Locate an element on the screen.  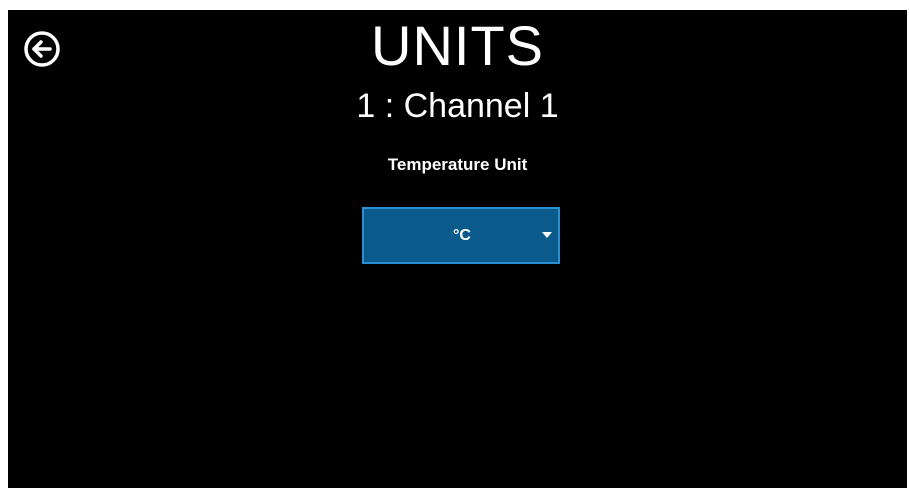
temperature-unit-label: Temperature Unit is located at coordinates (457, 164).